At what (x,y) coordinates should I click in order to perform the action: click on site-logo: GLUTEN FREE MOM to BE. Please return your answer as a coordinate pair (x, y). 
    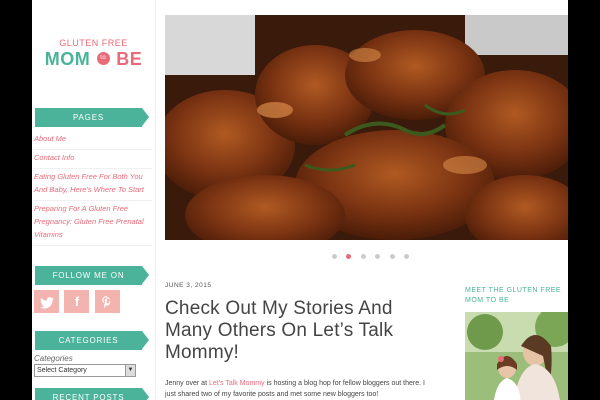
    Looking at the image, I should click on (93, 53).